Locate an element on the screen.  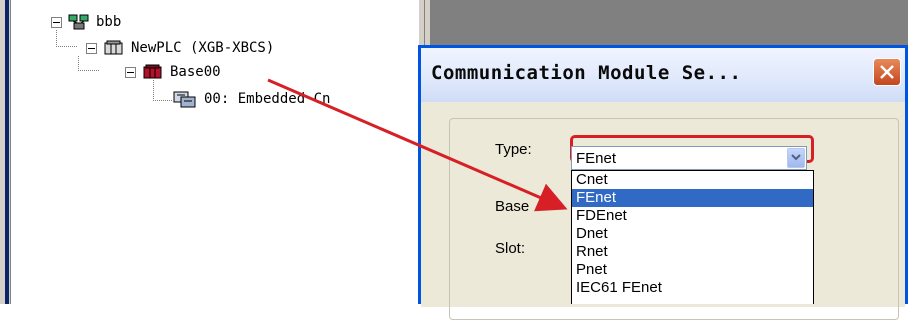
annotation-arrow is located at coordinates (417, 145).